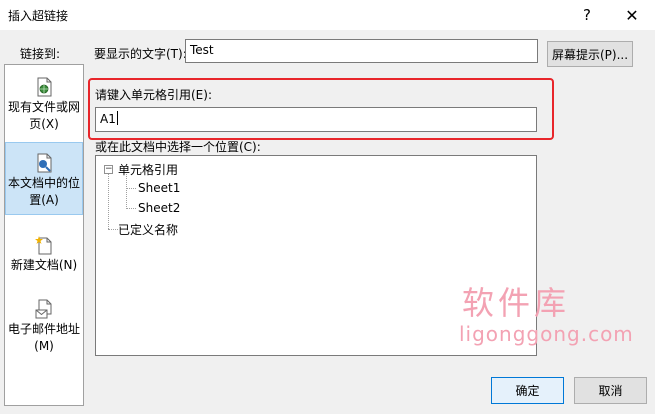  What do you see at coordinates (148, 169) in the screenshot?
I see `tree-item-cell-reference: 单元格引用` at bounding box center [148, 169].